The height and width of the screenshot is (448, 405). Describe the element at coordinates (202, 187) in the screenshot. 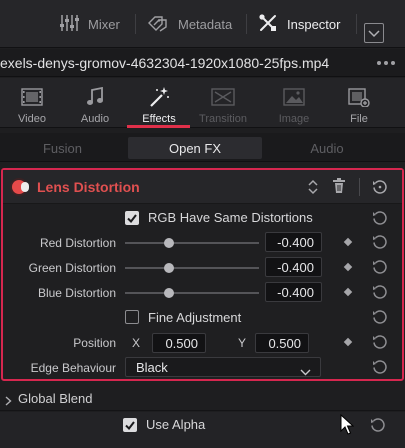

I see `effect-header: Lens Distortion` at that location.